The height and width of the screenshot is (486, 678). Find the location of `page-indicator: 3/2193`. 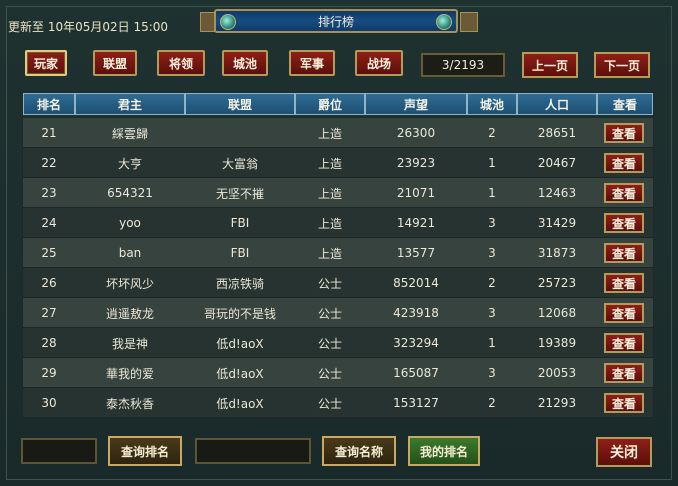

page-indicator: 3/2193 is located at coordinates (463, 65).